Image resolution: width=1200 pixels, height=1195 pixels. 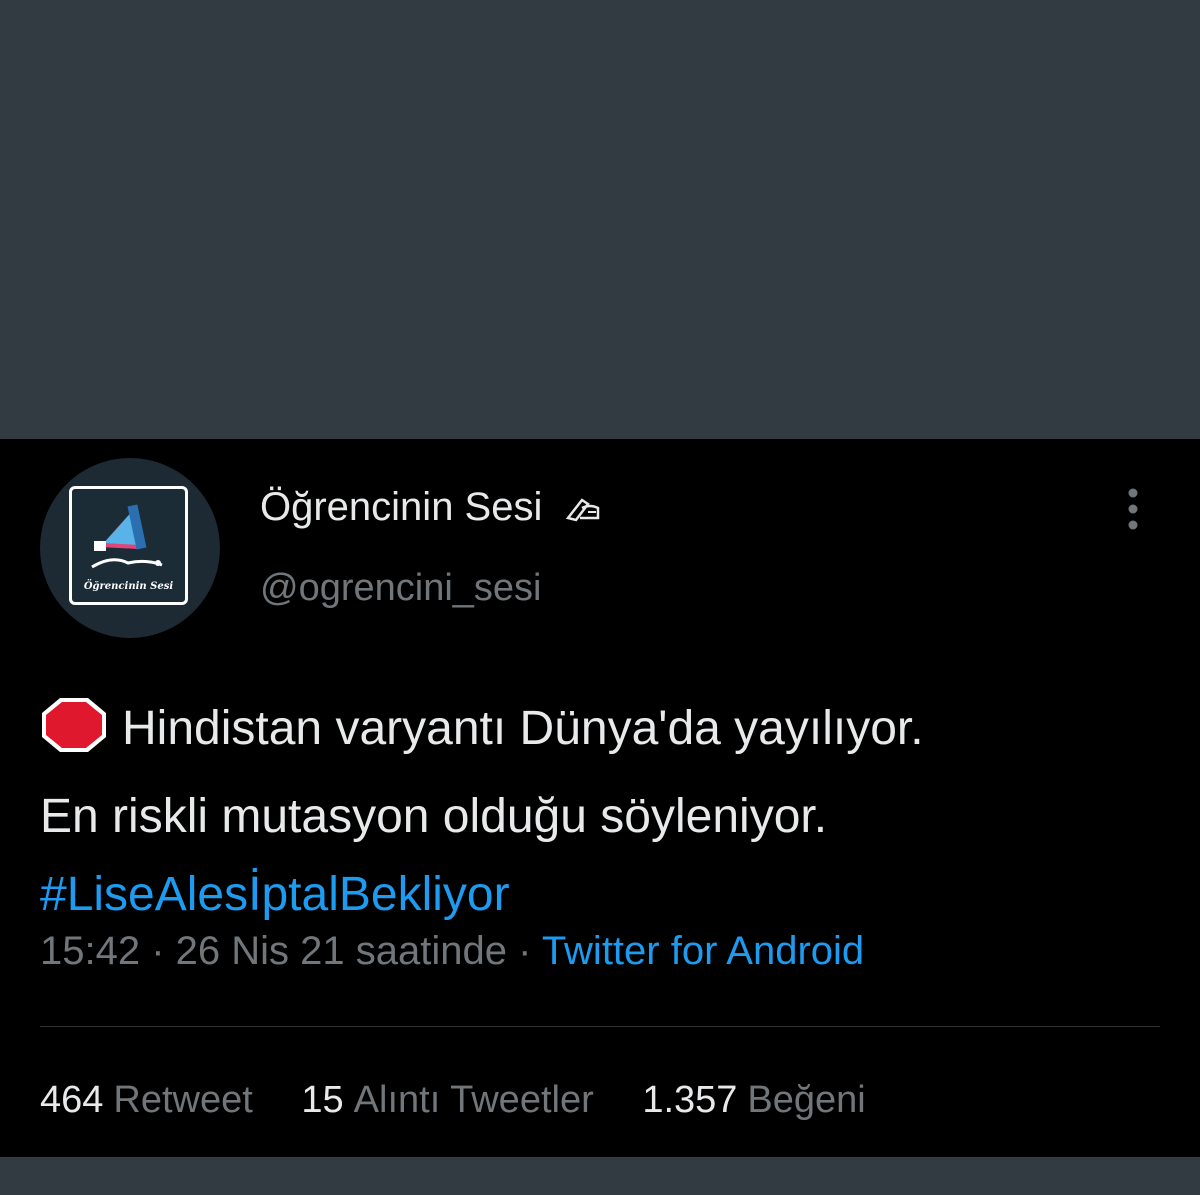 I want to click on tweet-stats: 464 Retweet 15 Alıntı Tweetler 1.357 Beğeni, so click(x=472, y=1100).